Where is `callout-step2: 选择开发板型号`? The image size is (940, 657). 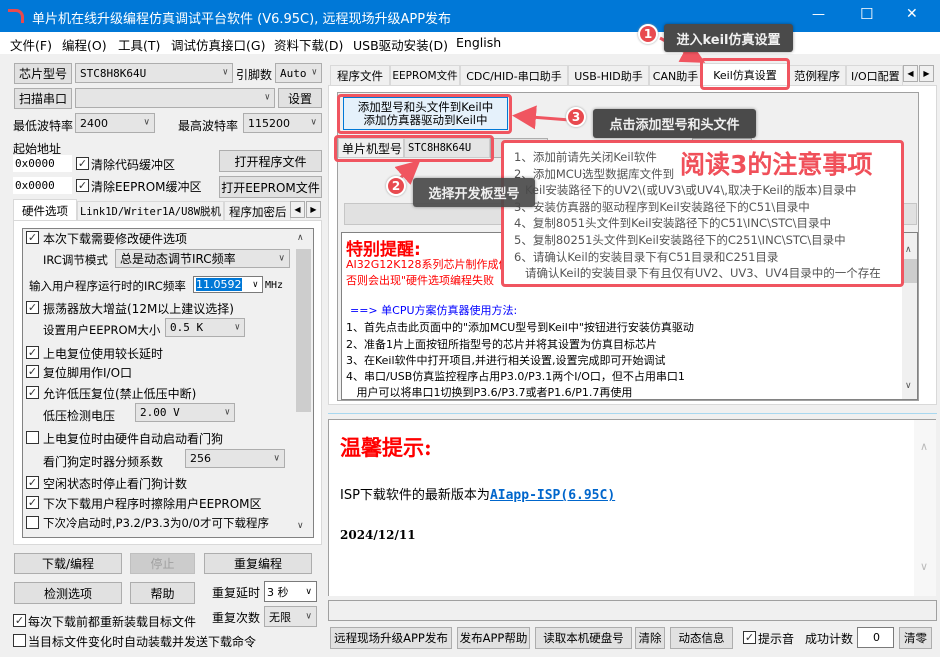
callout-step2: 选择开发板型号 is located at coordinates (474, 192).